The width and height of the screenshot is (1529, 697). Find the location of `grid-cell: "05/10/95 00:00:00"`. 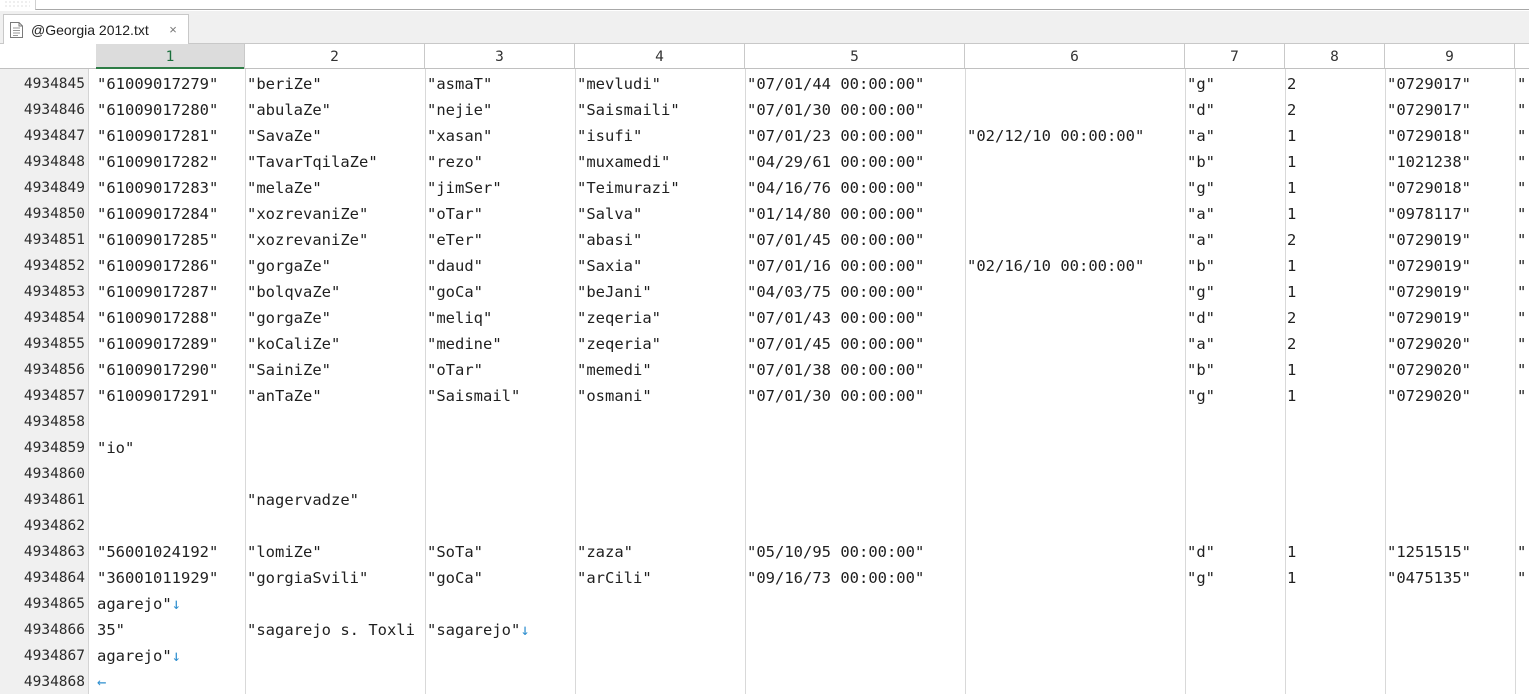

grid-cell: "05/10/95 00:00:00" is located at coordinates (835, 550).